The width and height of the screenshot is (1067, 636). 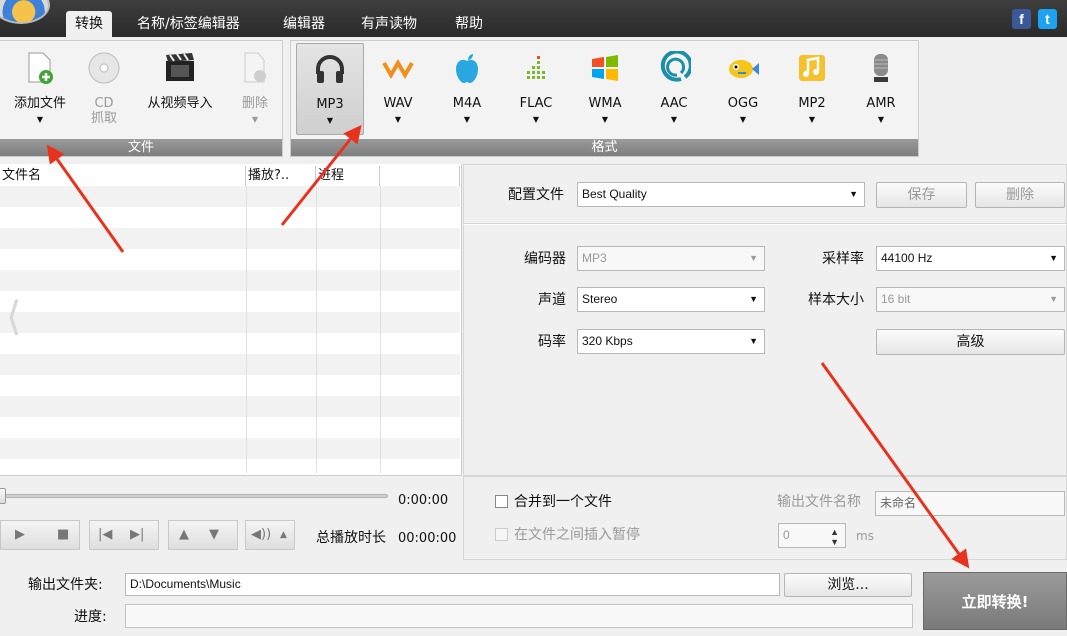 What do you see at coordinates (103, 111) in the screenshot?
I see `cd-label: CD 抓取` at bounding box center [103, 111].